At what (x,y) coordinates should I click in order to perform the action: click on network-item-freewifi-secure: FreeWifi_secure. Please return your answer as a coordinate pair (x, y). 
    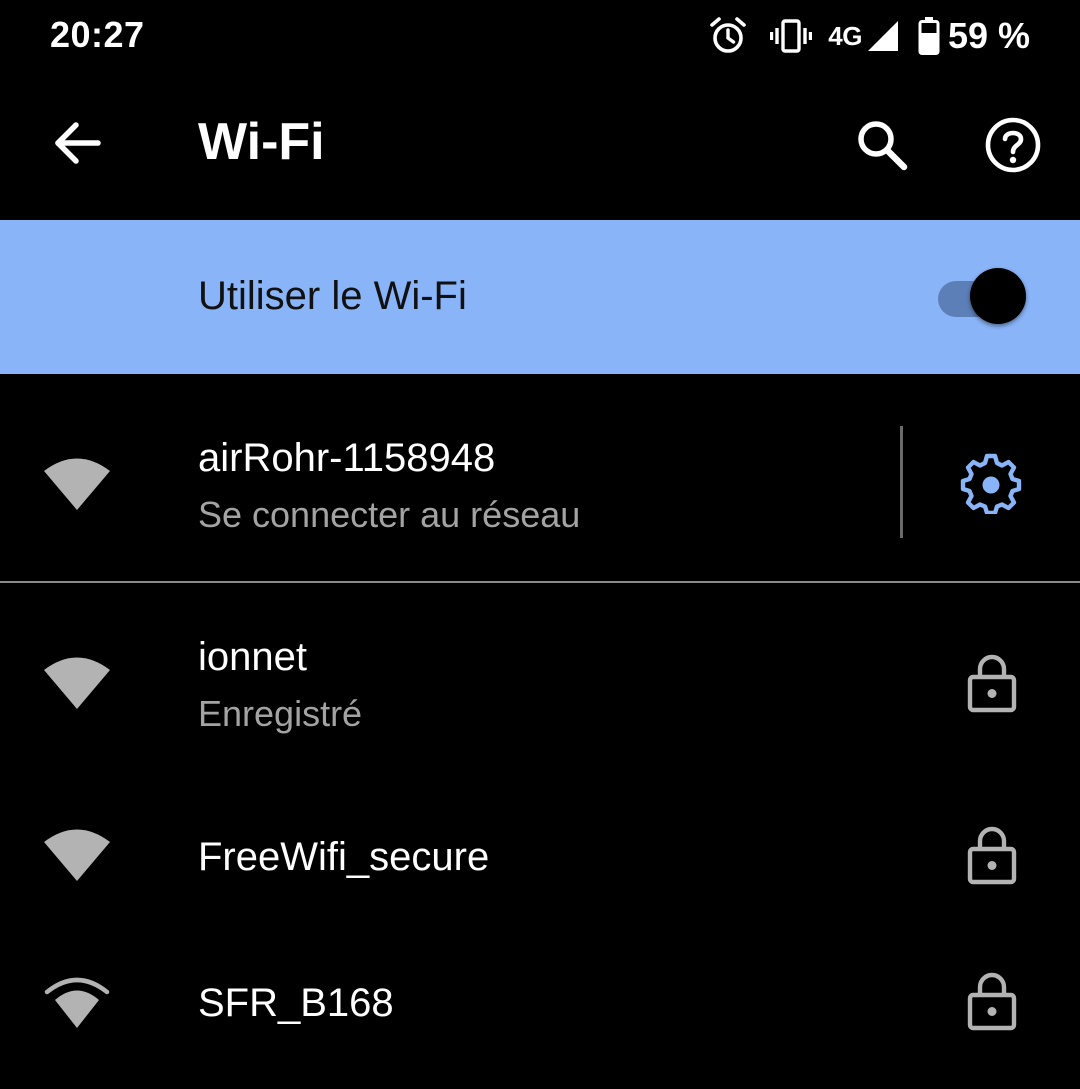
    Looking at the image, I should click on (540, 857).